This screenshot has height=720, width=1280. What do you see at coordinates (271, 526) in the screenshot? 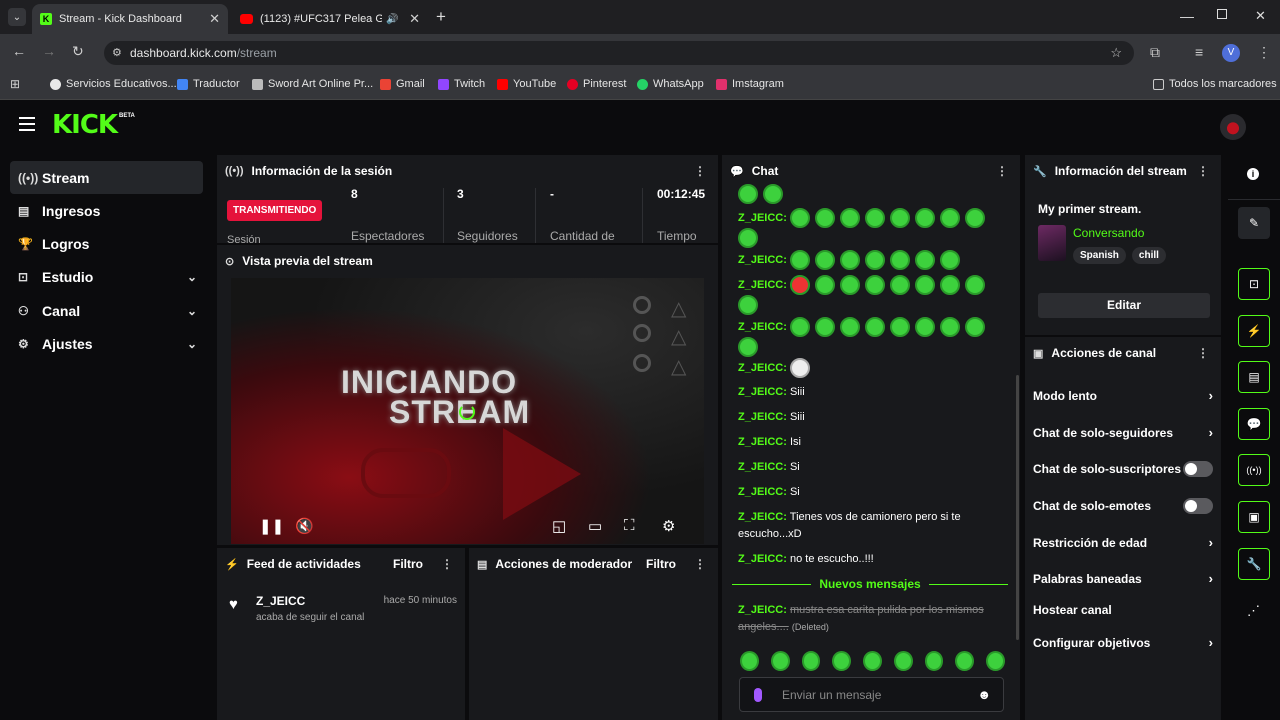
I see `pause-icon: ❚❚` at bounding box center [271, 526].